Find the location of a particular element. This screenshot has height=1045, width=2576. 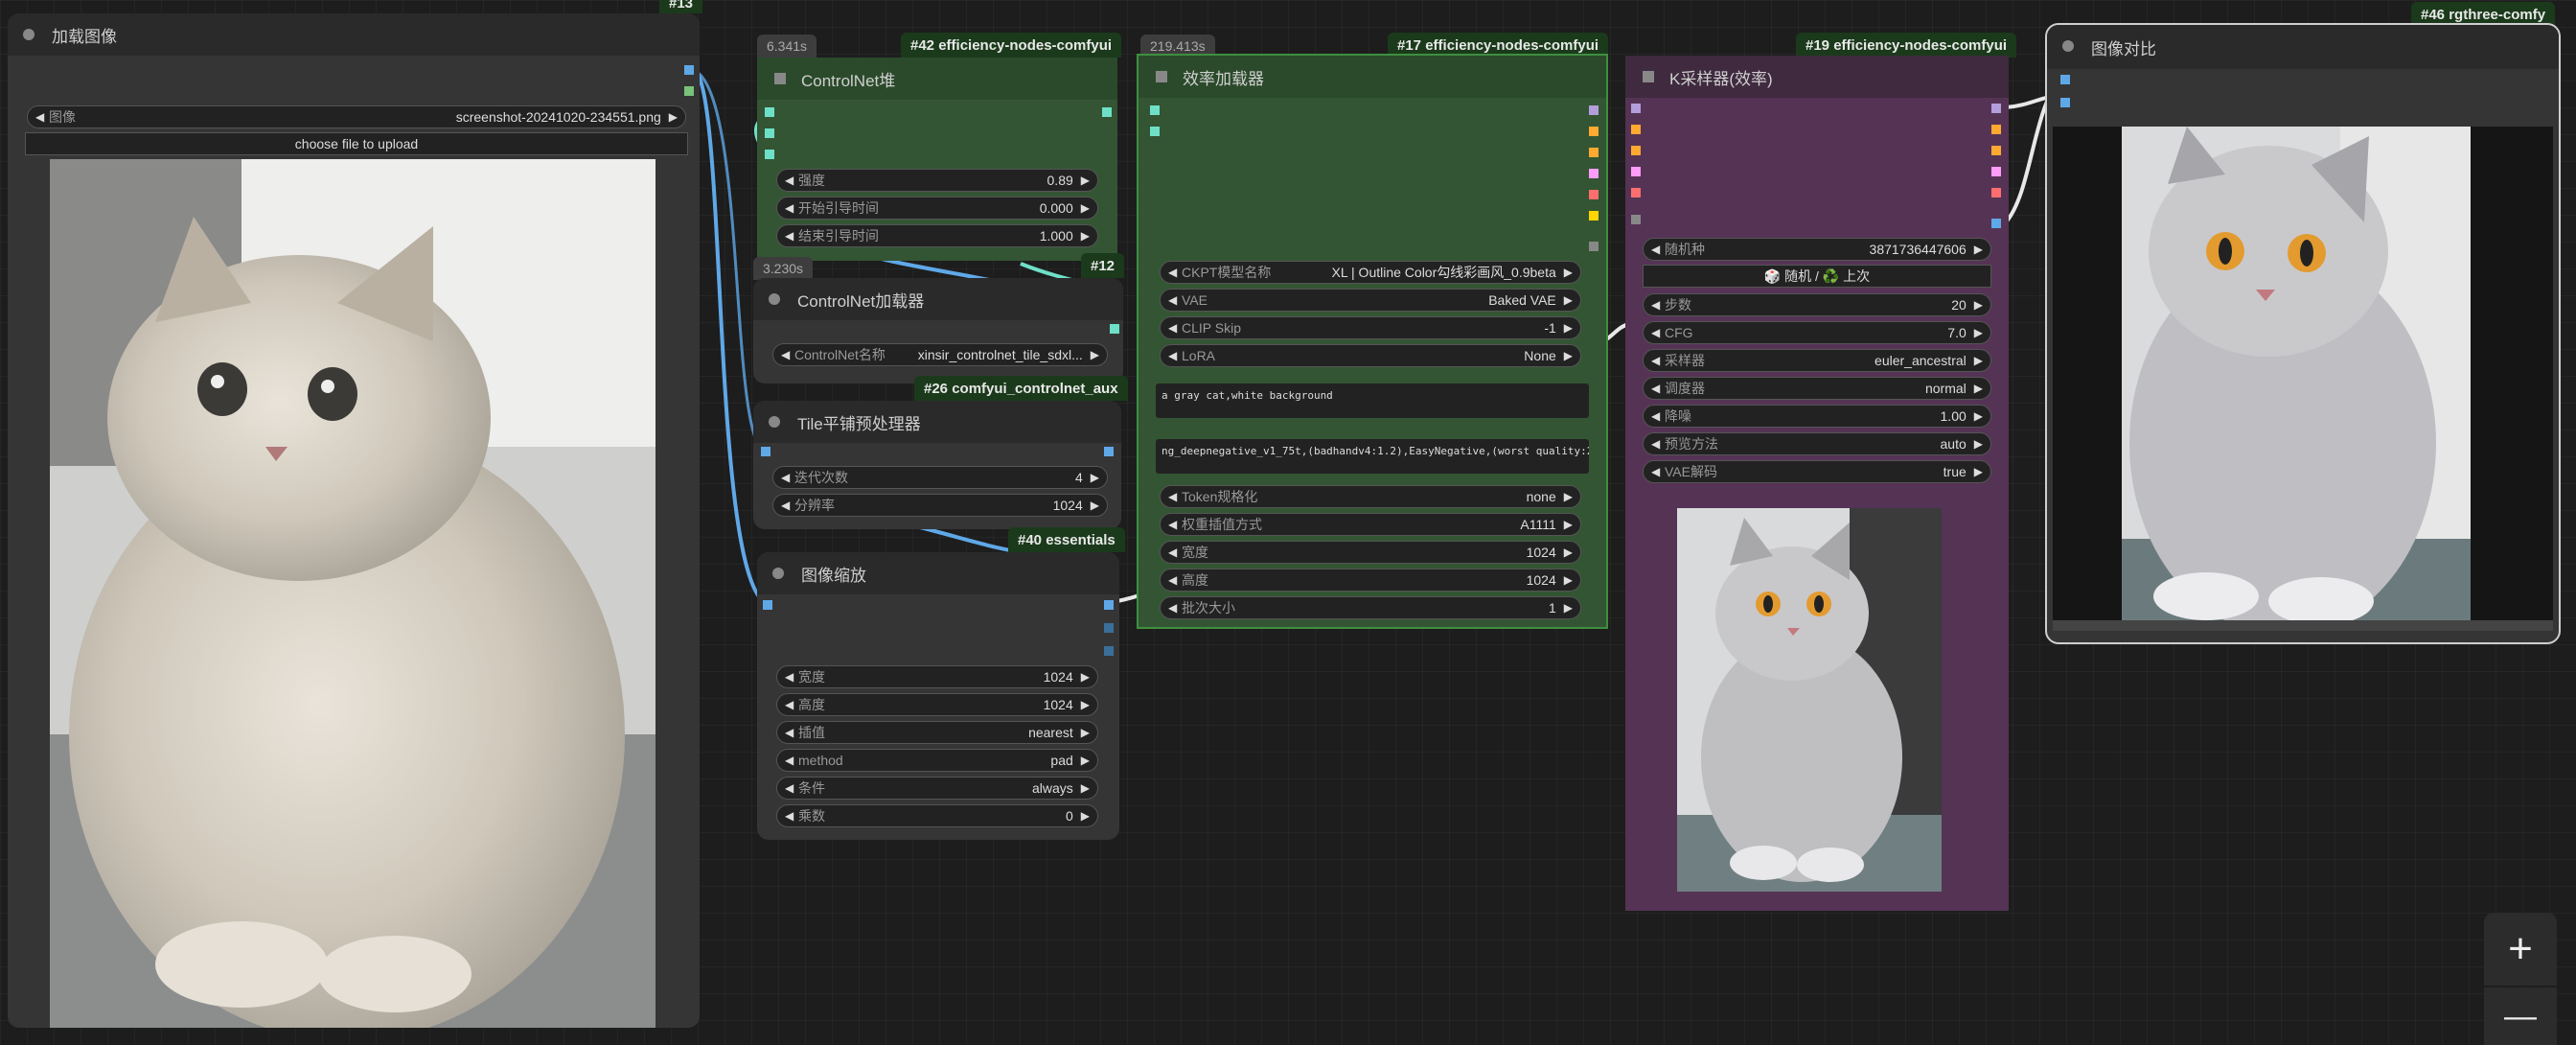

empty-latent-height-widget: ◀ 高度 1024 ▶ is located at coordinates (1370, 580).